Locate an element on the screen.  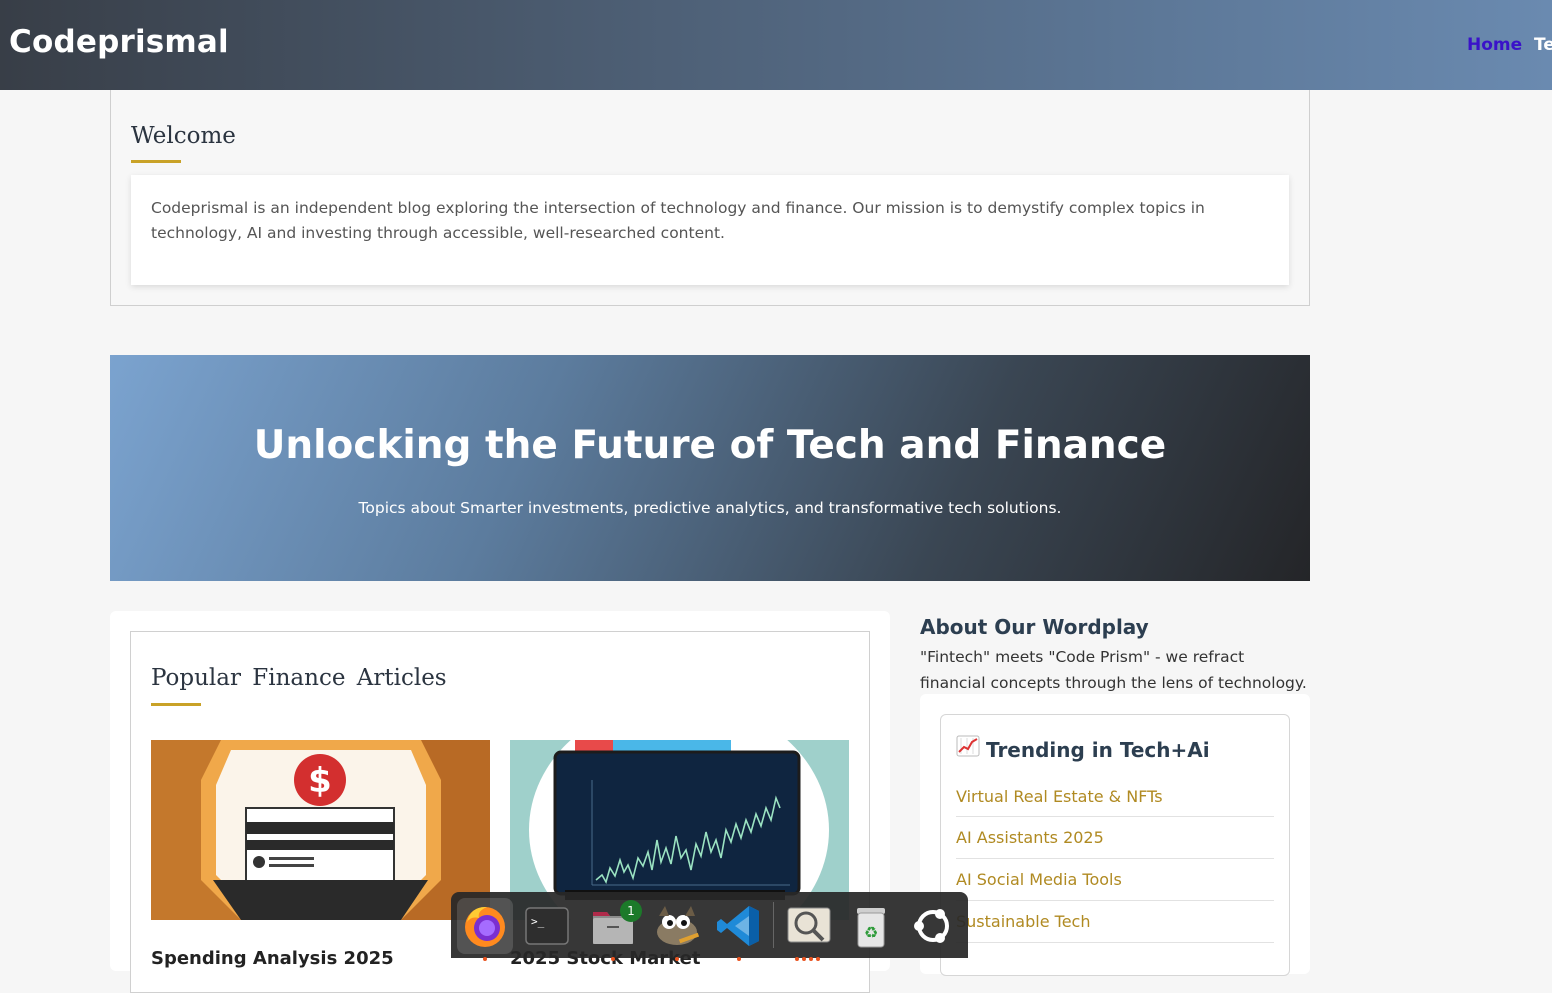
taskbar-dock: >_ 1 ♻ is located at coordinates (709, 926).